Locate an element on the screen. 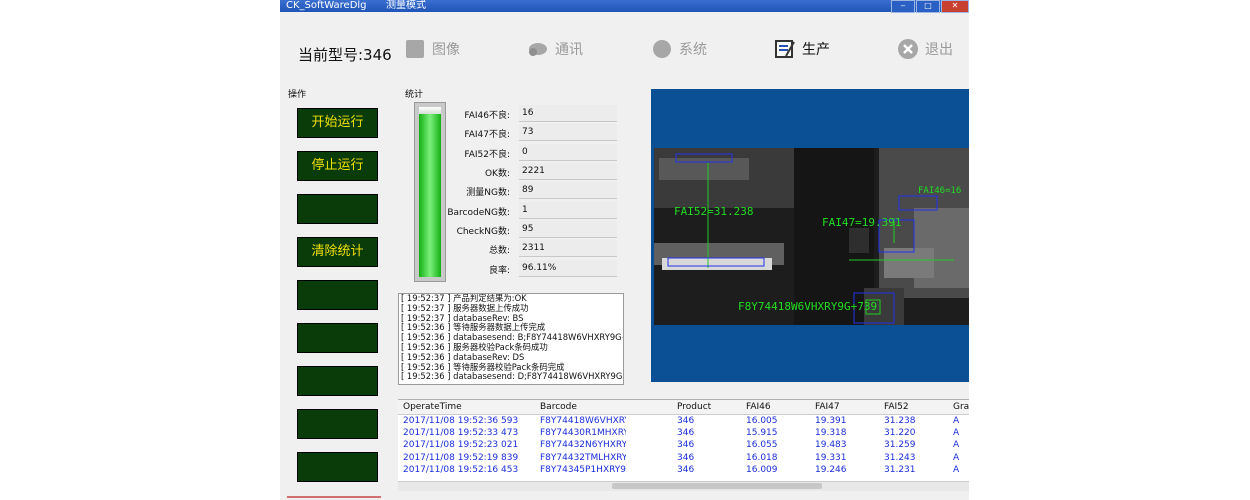 Image resolution: width=1250 pixels, height=500 pixels. stat-value-measure-ng: 89 is located at coordinates (568, 190).